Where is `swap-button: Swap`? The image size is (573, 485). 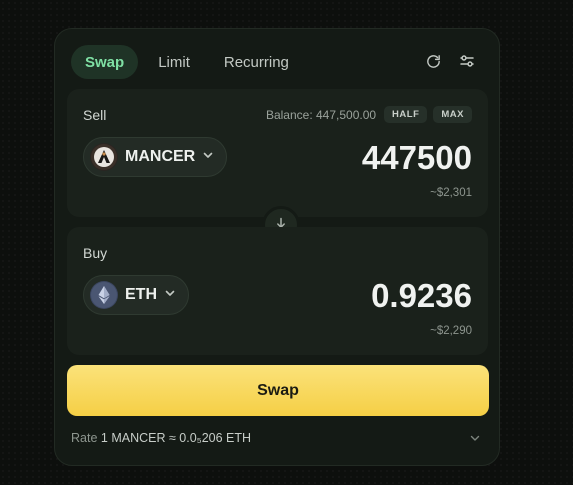 swap-button: Swap is located at coordinates (278, 390).